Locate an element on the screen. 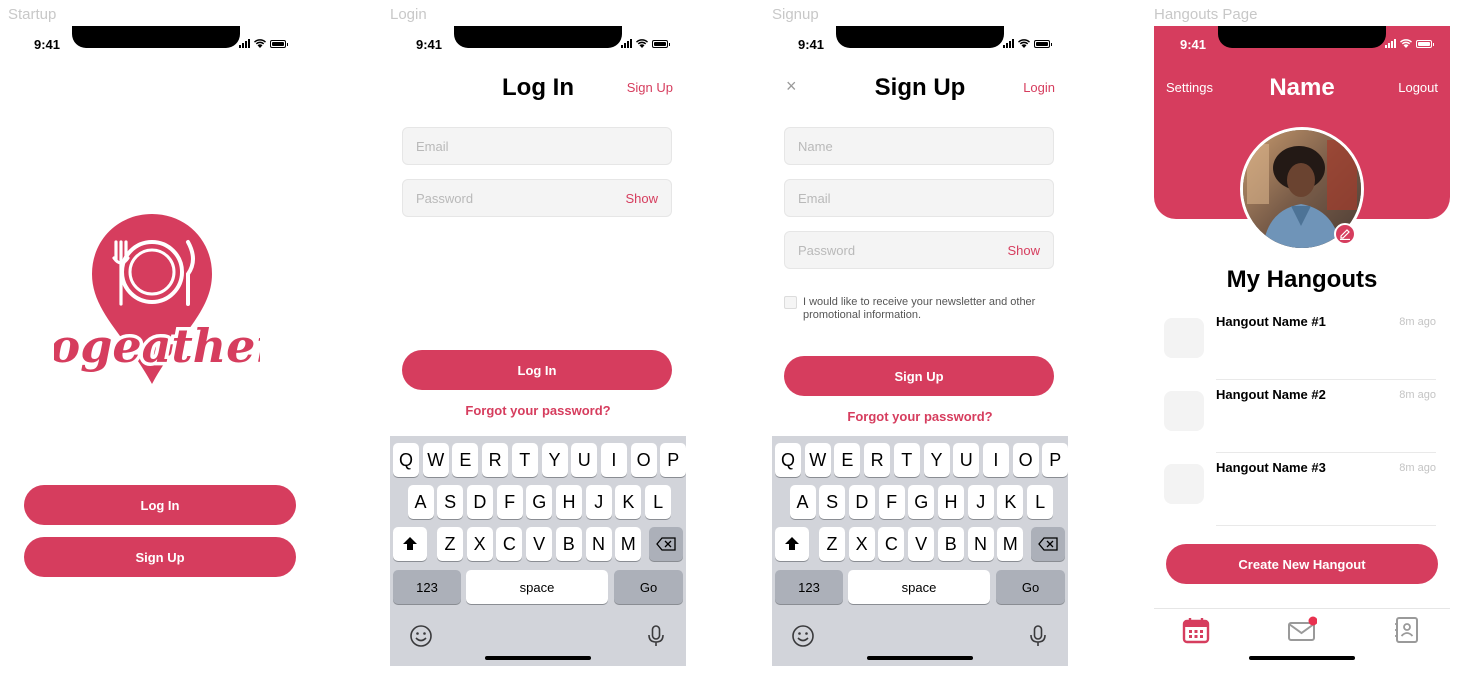  frame-label-startup: Startup is located at coordinates (32, 14).